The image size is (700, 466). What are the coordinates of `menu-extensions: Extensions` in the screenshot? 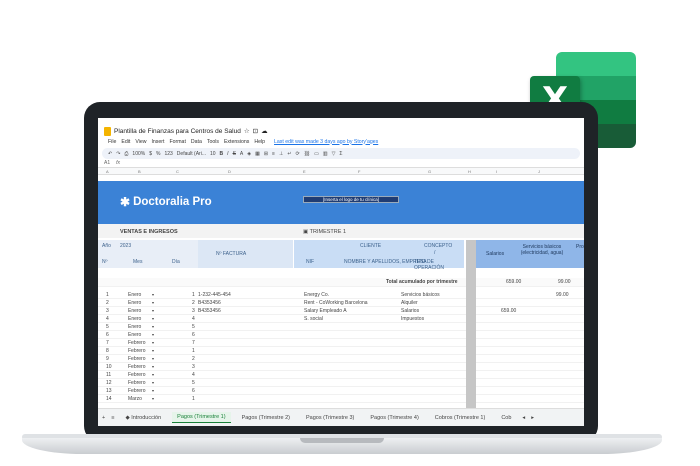 It's located at (236, 142).